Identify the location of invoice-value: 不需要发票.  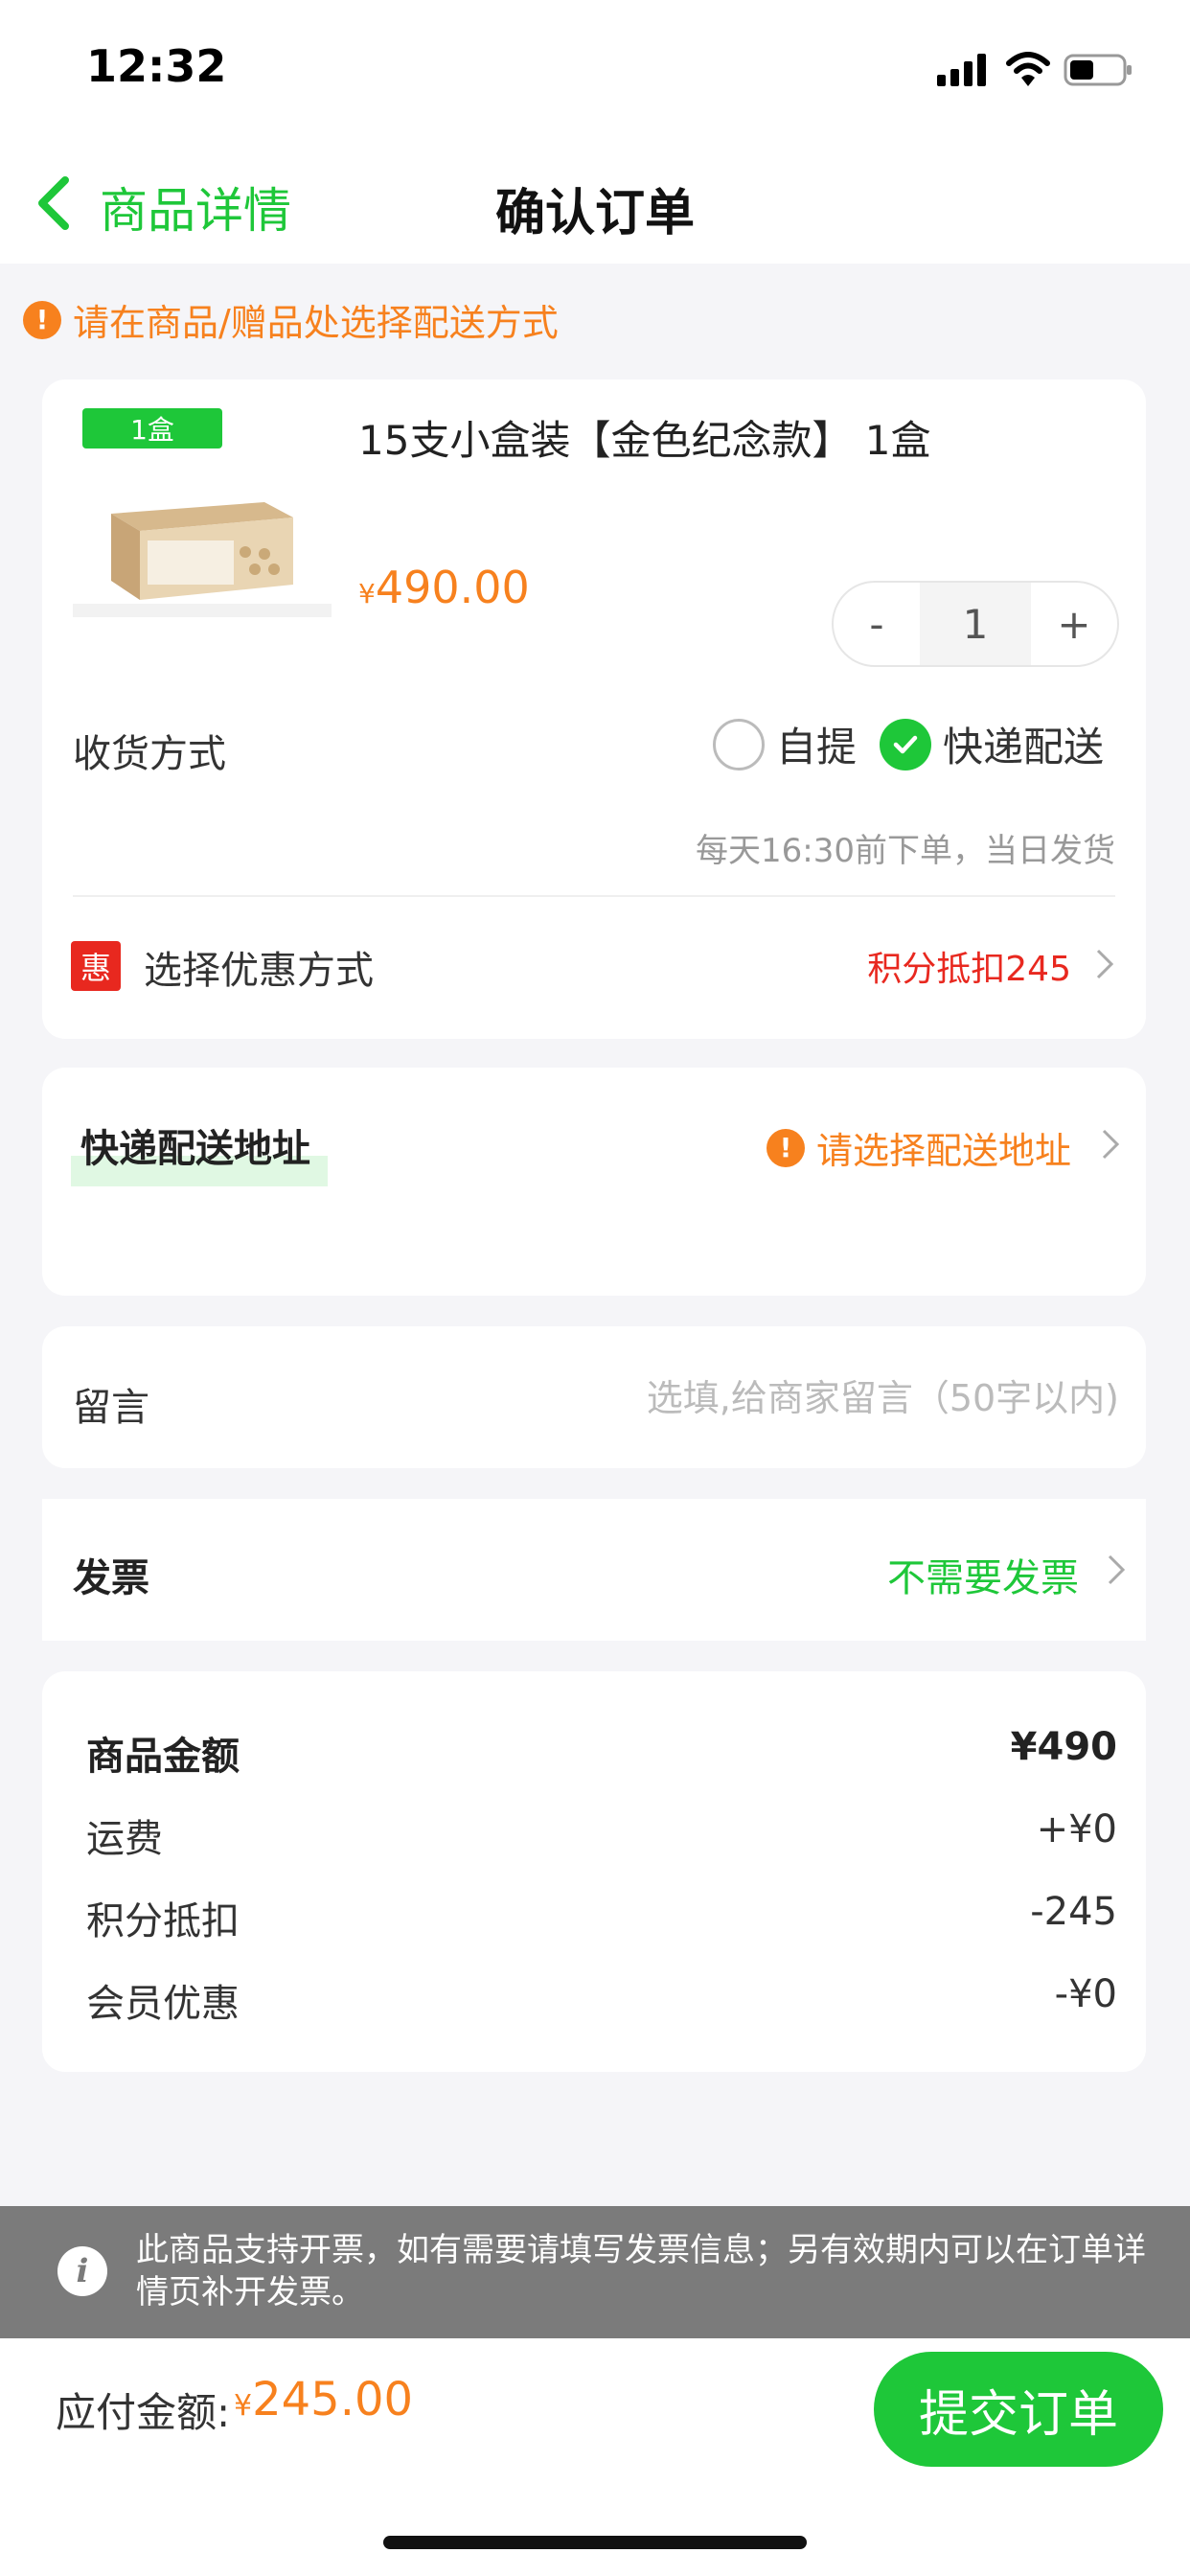
(983, 1575).